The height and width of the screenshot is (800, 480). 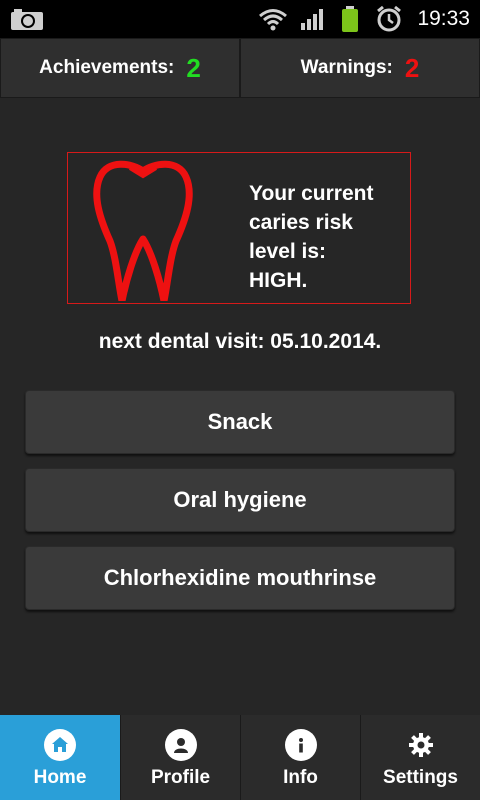 I want to click on signal-icon, so click(x=313, y=19).